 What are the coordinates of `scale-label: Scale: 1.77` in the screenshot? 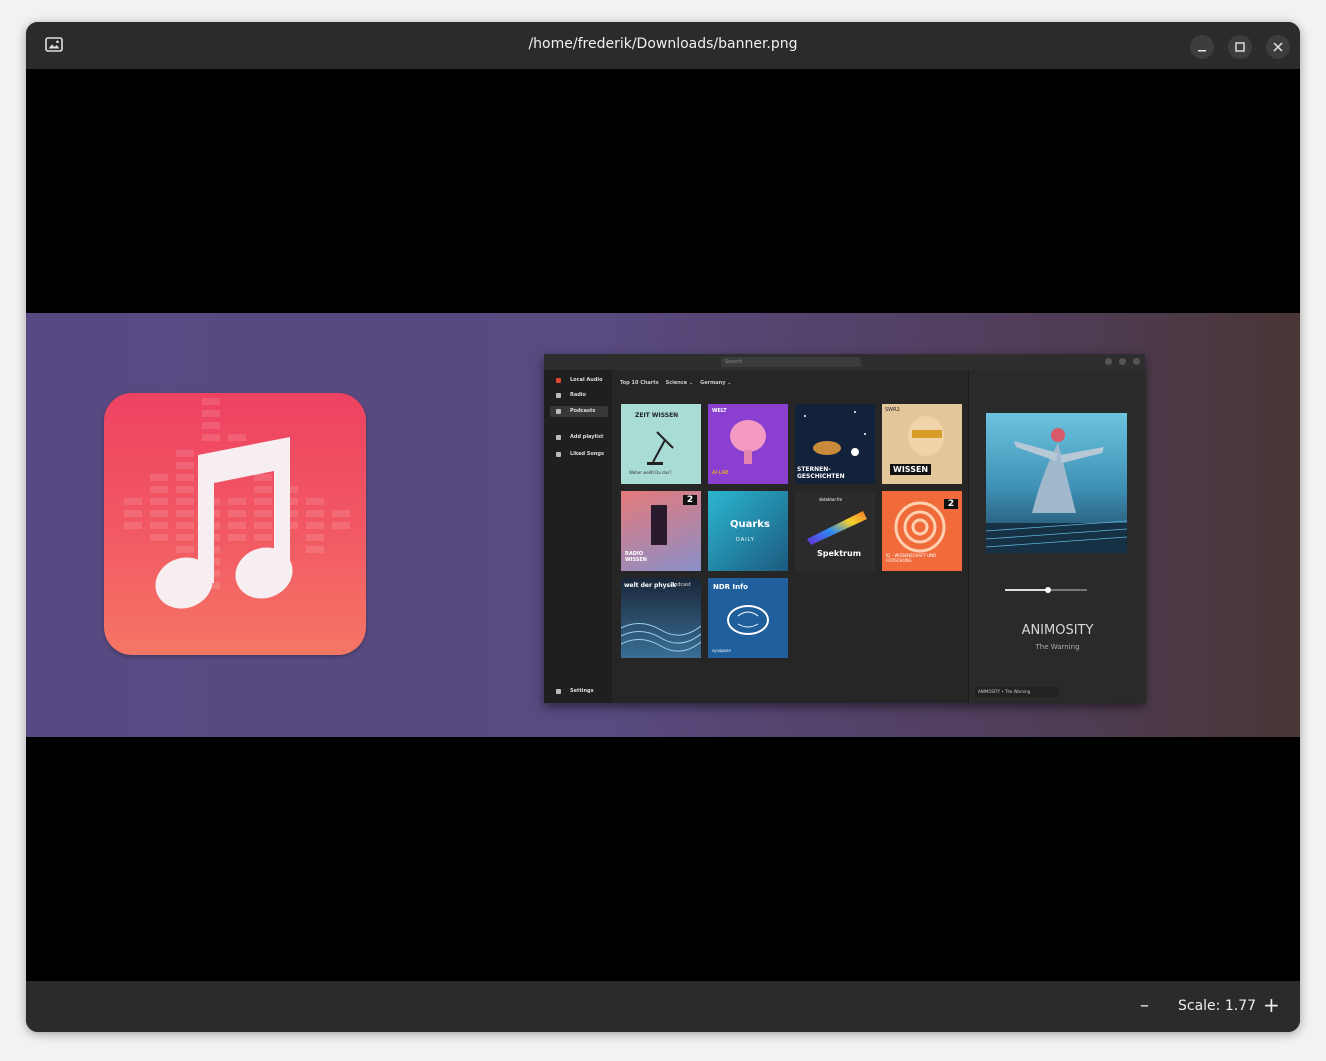 It's located at (1217, 1006).